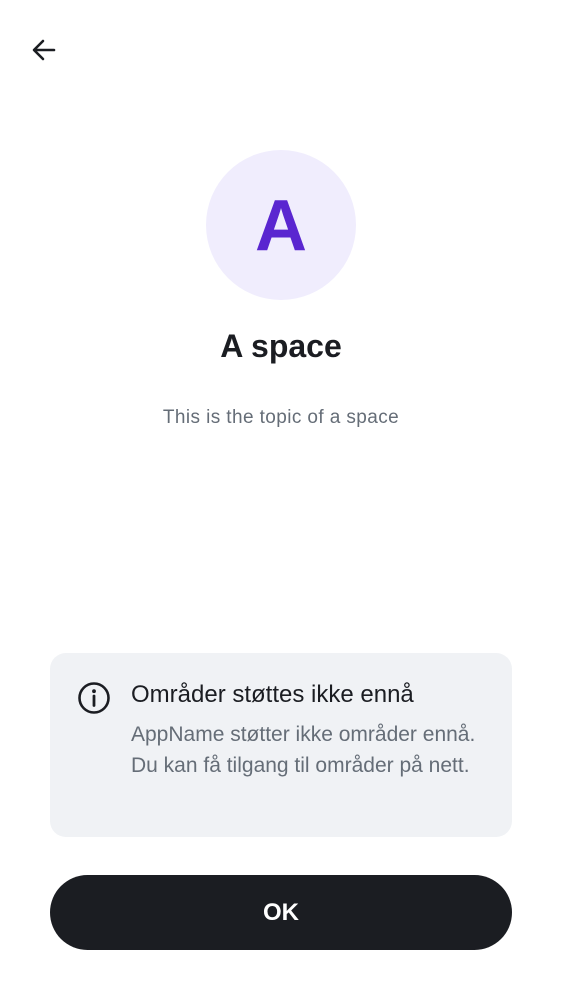 This screenshot has width=562, height=1000. I want to click on arrow-left-icon, so click(44, 50).